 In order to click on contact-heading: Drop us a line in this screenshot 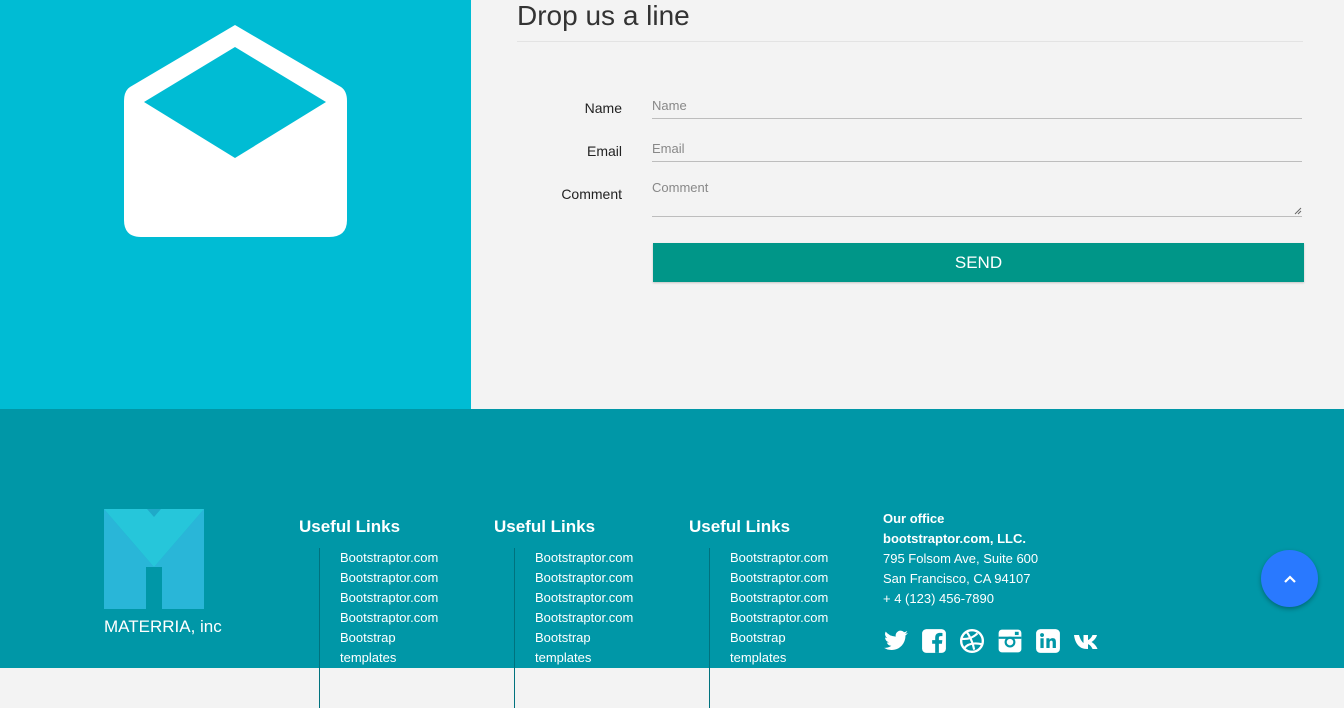, I will do `click(603, 15)`.